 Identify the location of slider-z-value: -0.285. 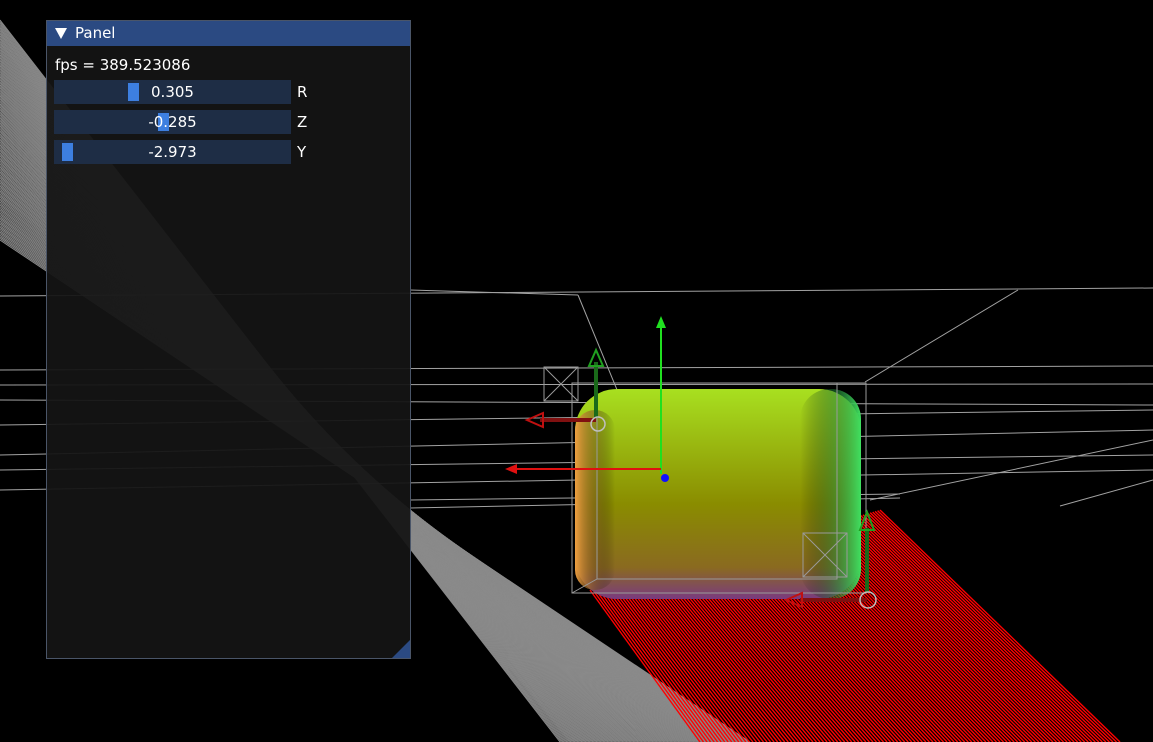
(172, 122).